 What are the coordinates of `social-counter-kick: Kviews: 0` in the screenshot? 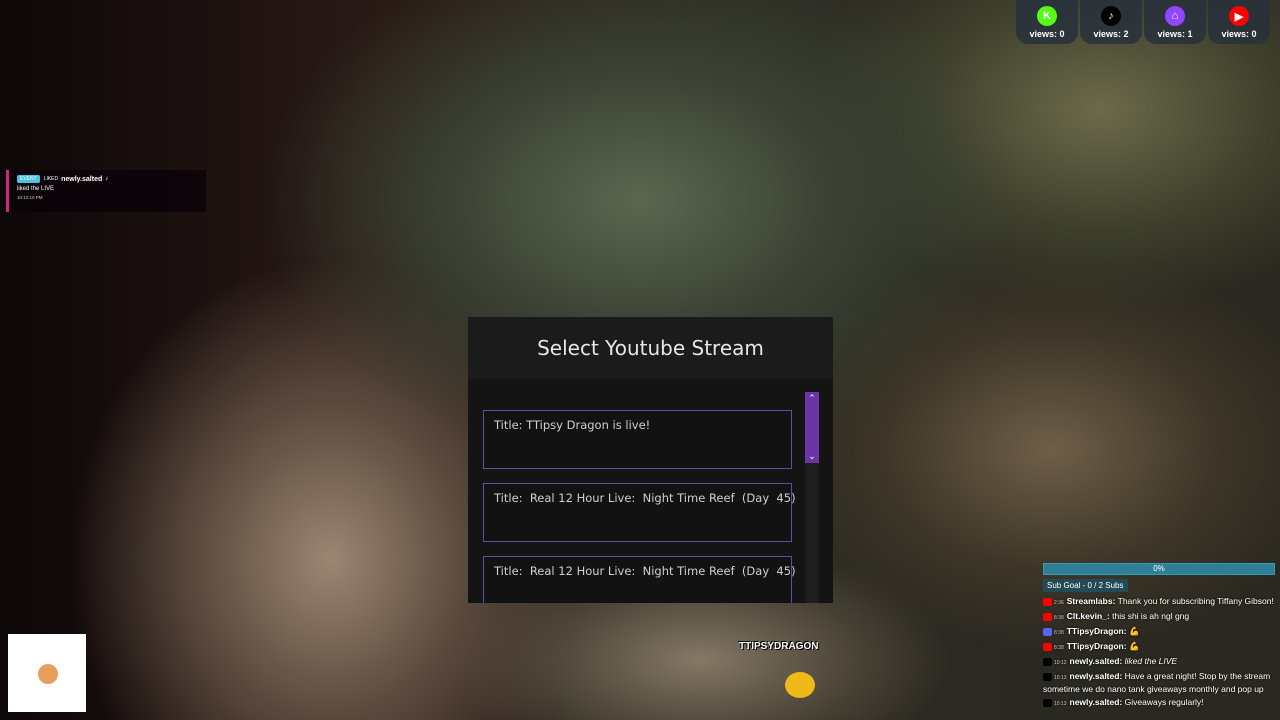 It's located at (1047, 22).